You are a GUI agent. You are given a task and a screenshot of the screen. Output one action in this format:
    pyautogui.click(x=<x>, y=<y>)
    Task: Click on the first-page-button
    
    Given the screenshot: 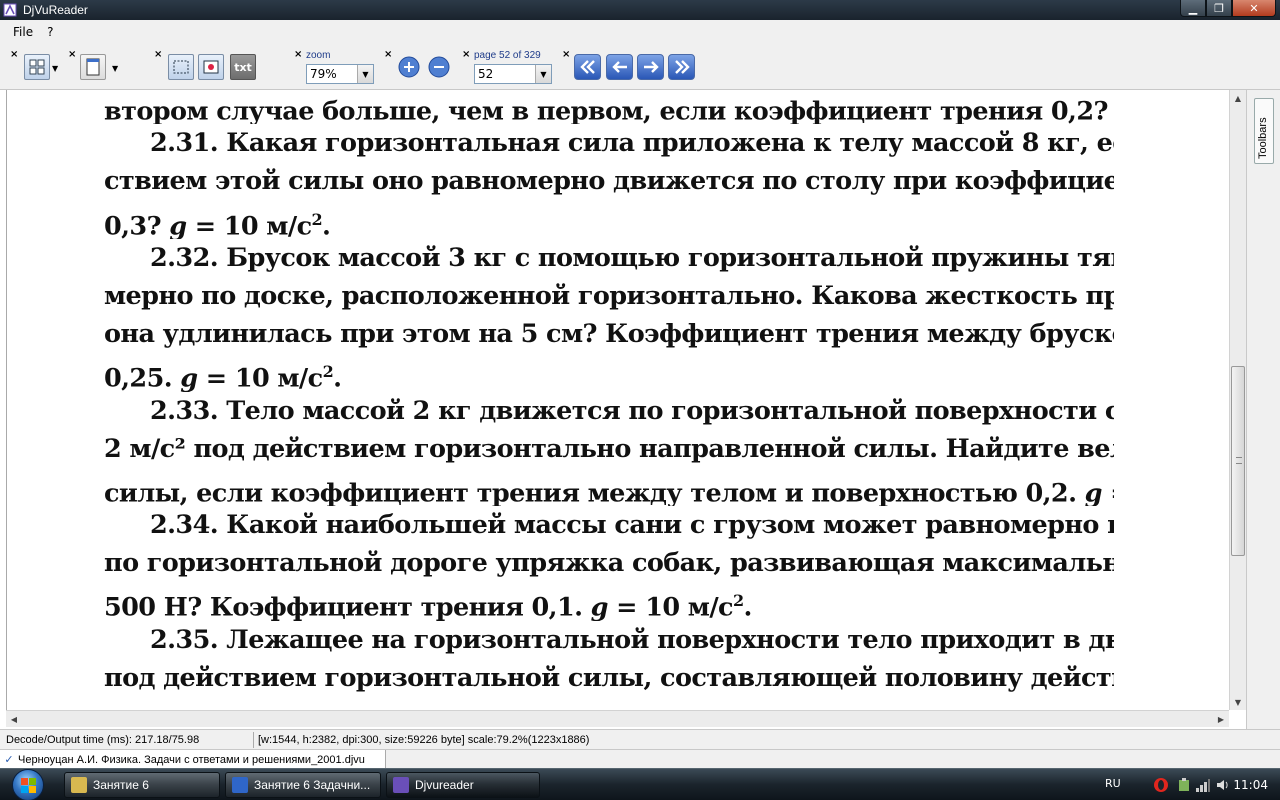 What is the action you would take?
    pyautogui.click(x=587, y=67)
    